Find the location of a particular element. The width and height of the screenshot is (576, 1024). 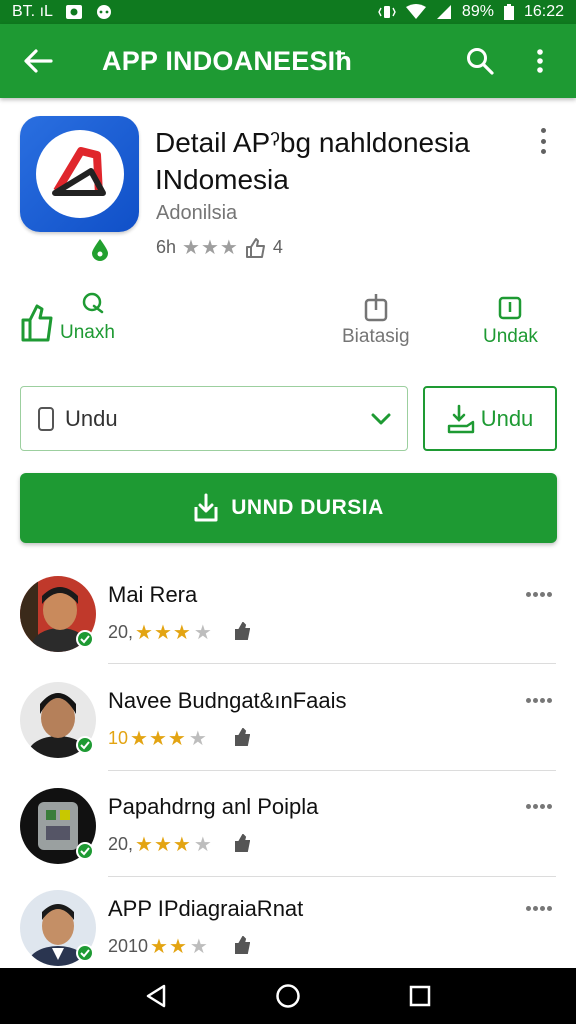

nav-back-icon is located at coordinates (156, 996).